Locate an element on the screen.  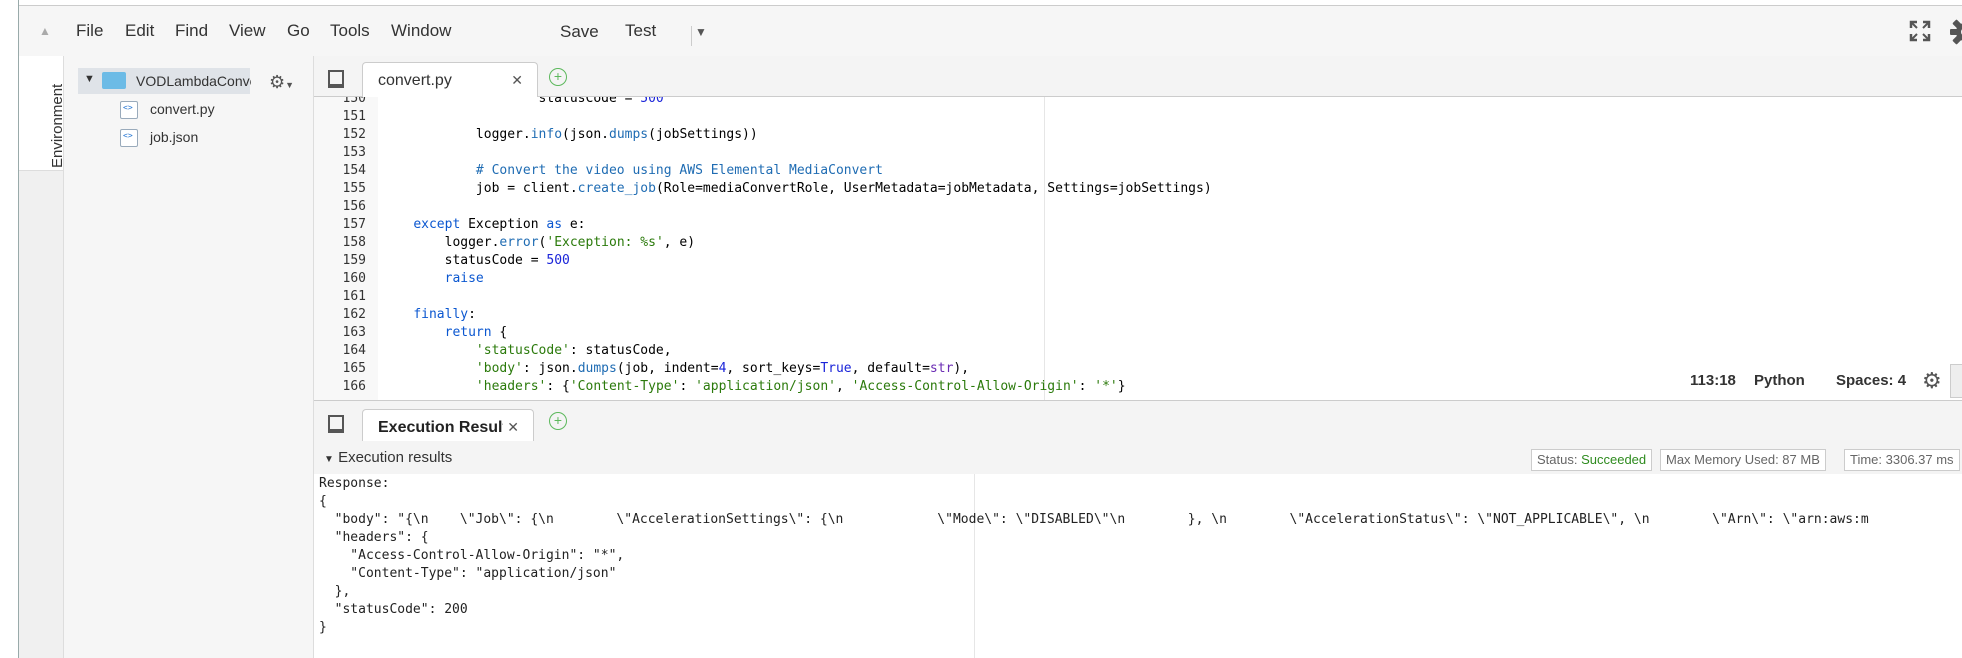
menu-file: File is located at coordinates (89, 31).